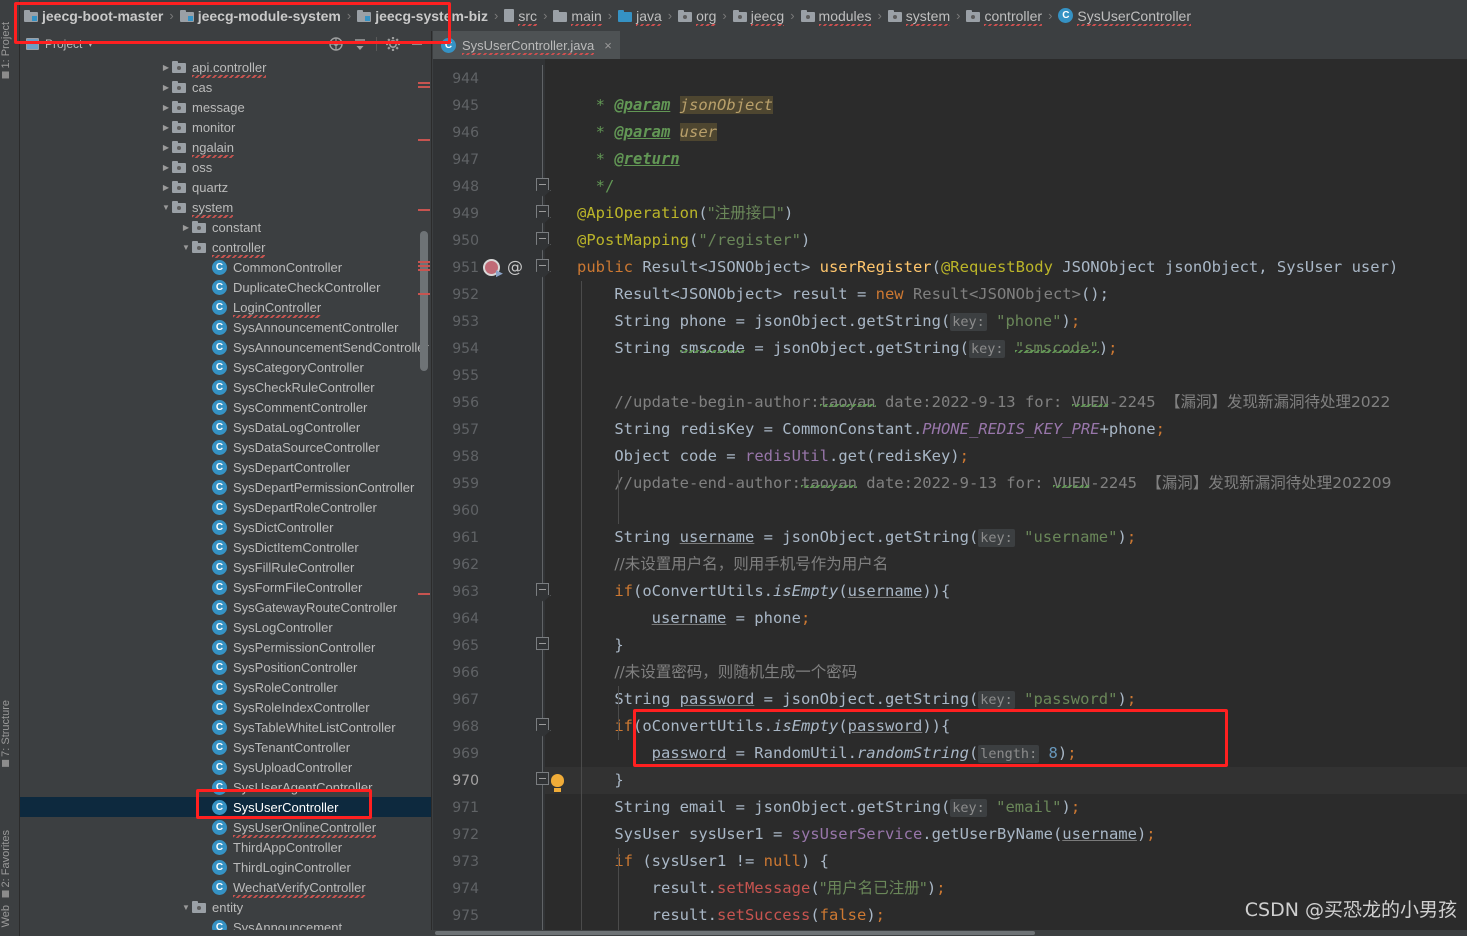 The image size is (1467, 936). What do you see at coordinates (697, 17) in the screenshot?
I see `breadcrumb-item-org: org` at bounding box center [697, 17].